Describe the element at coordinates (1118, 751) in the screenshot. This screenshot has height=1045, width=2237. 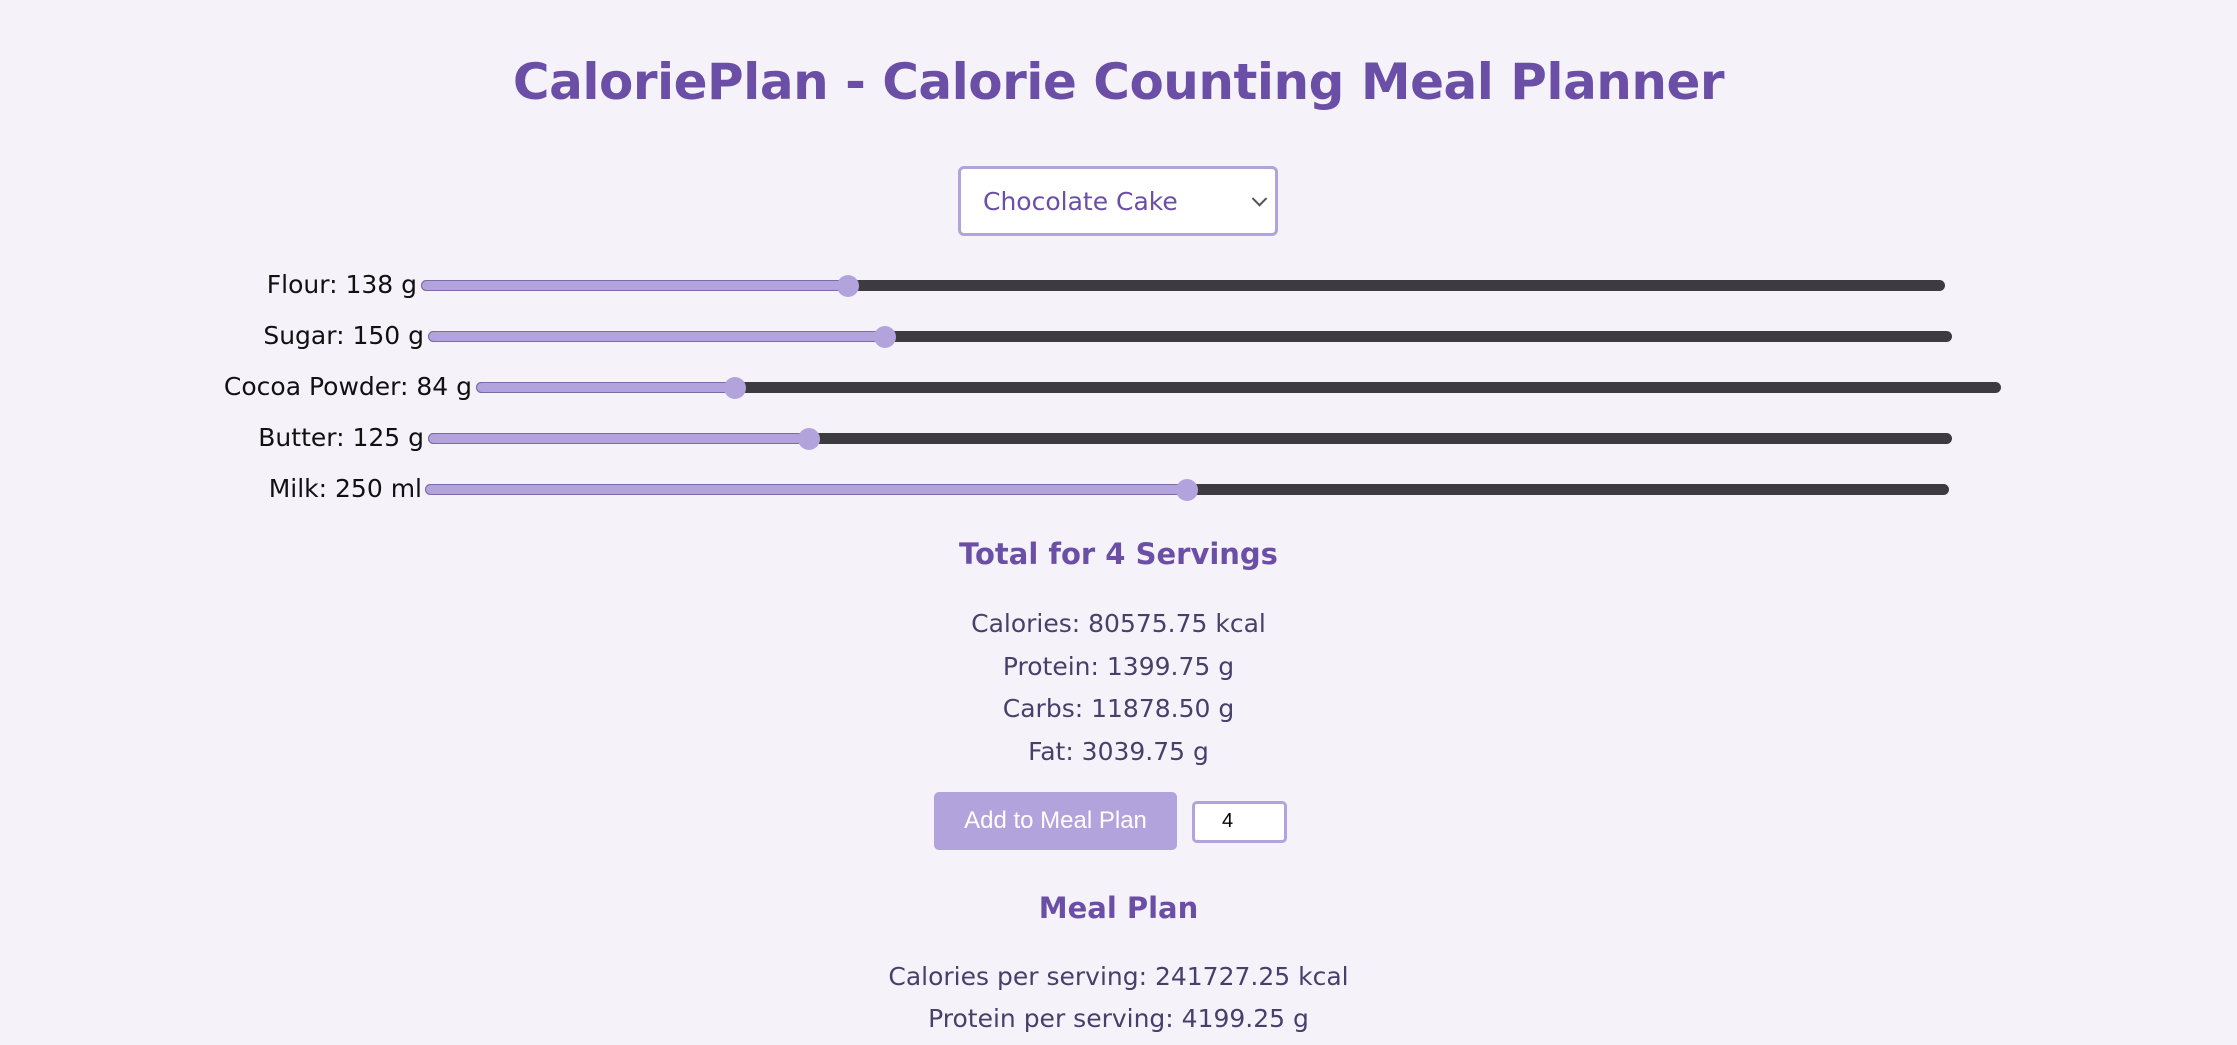
I see `total-fat: Fat: 3039.75 g` at that location.